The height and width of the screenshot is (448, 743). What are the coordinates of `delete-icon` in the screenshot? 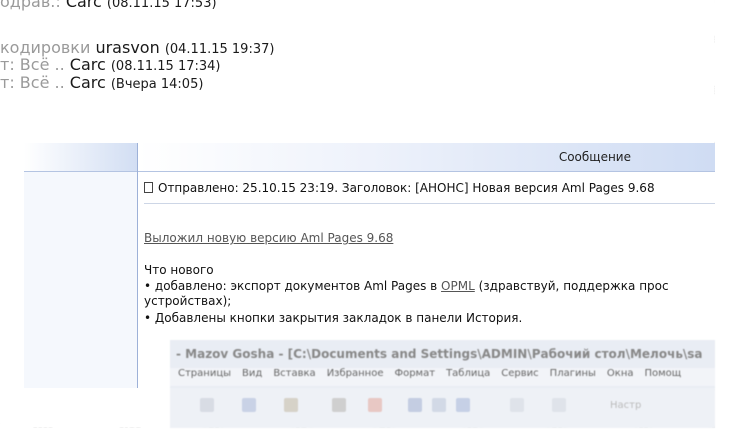 It's located at (339, 405).